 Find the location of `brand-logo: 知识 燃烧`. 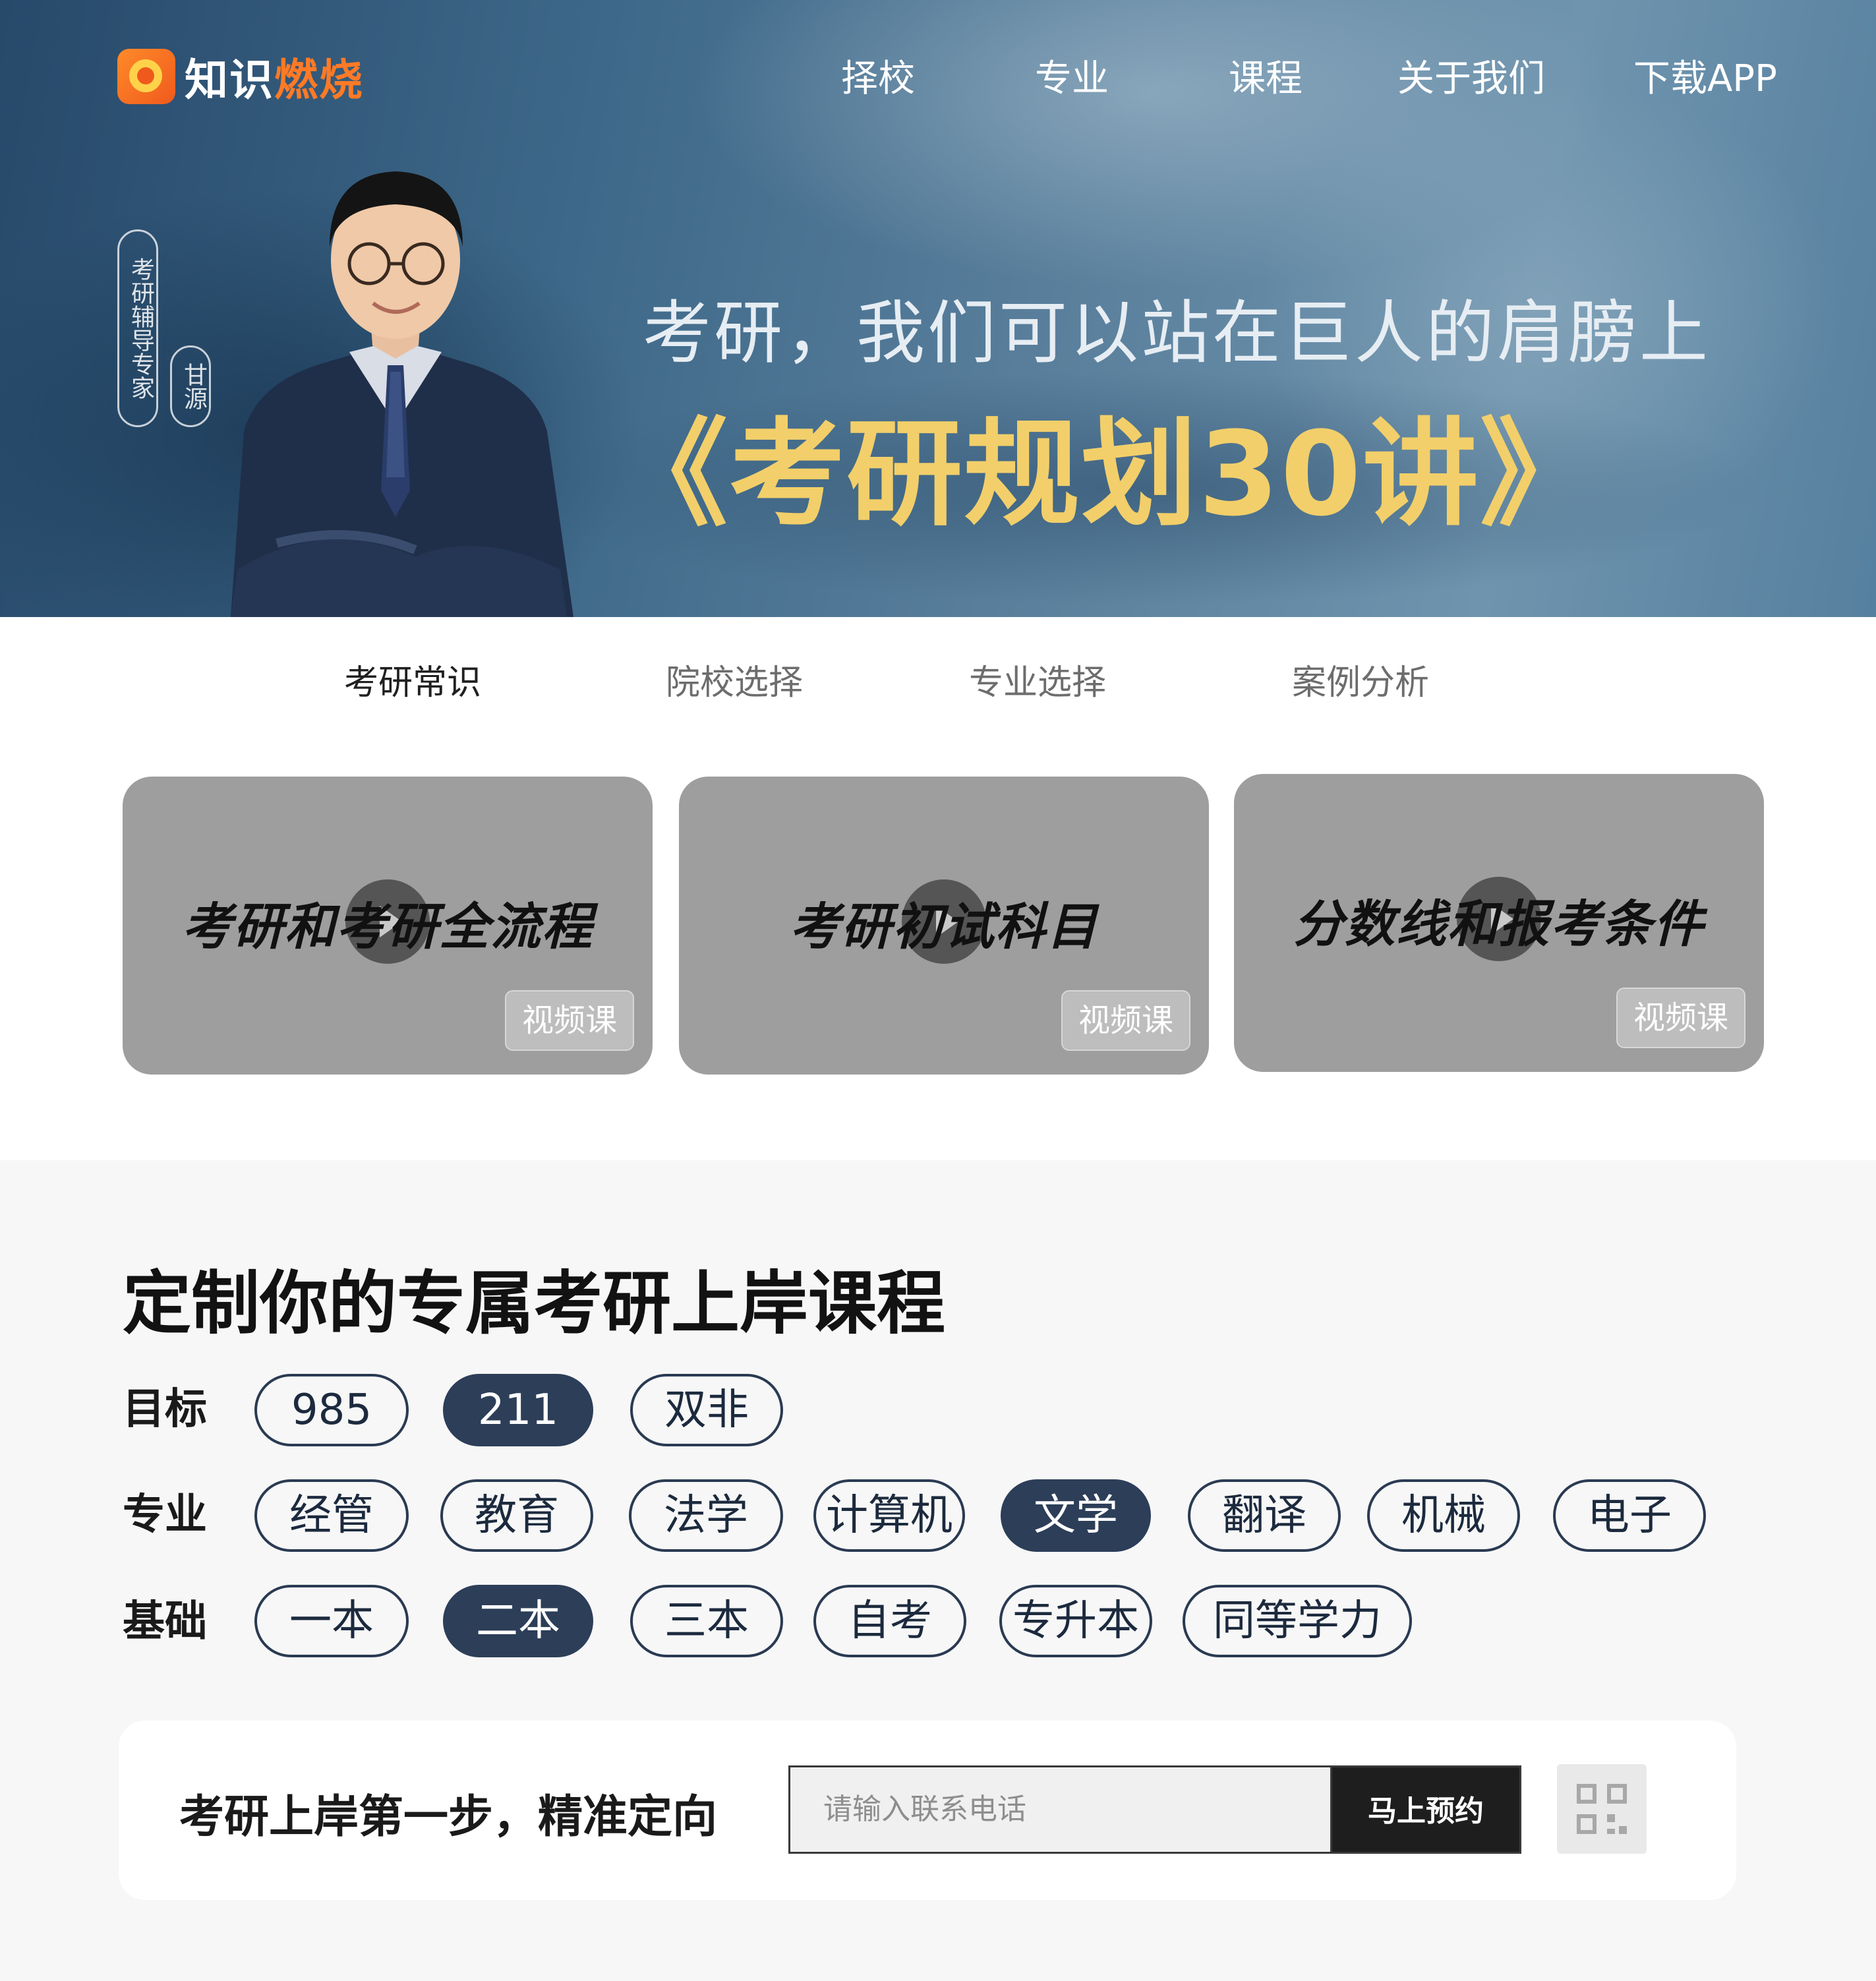

brand-logo: 知识 燃烧 is located at coordinates (240, 76).